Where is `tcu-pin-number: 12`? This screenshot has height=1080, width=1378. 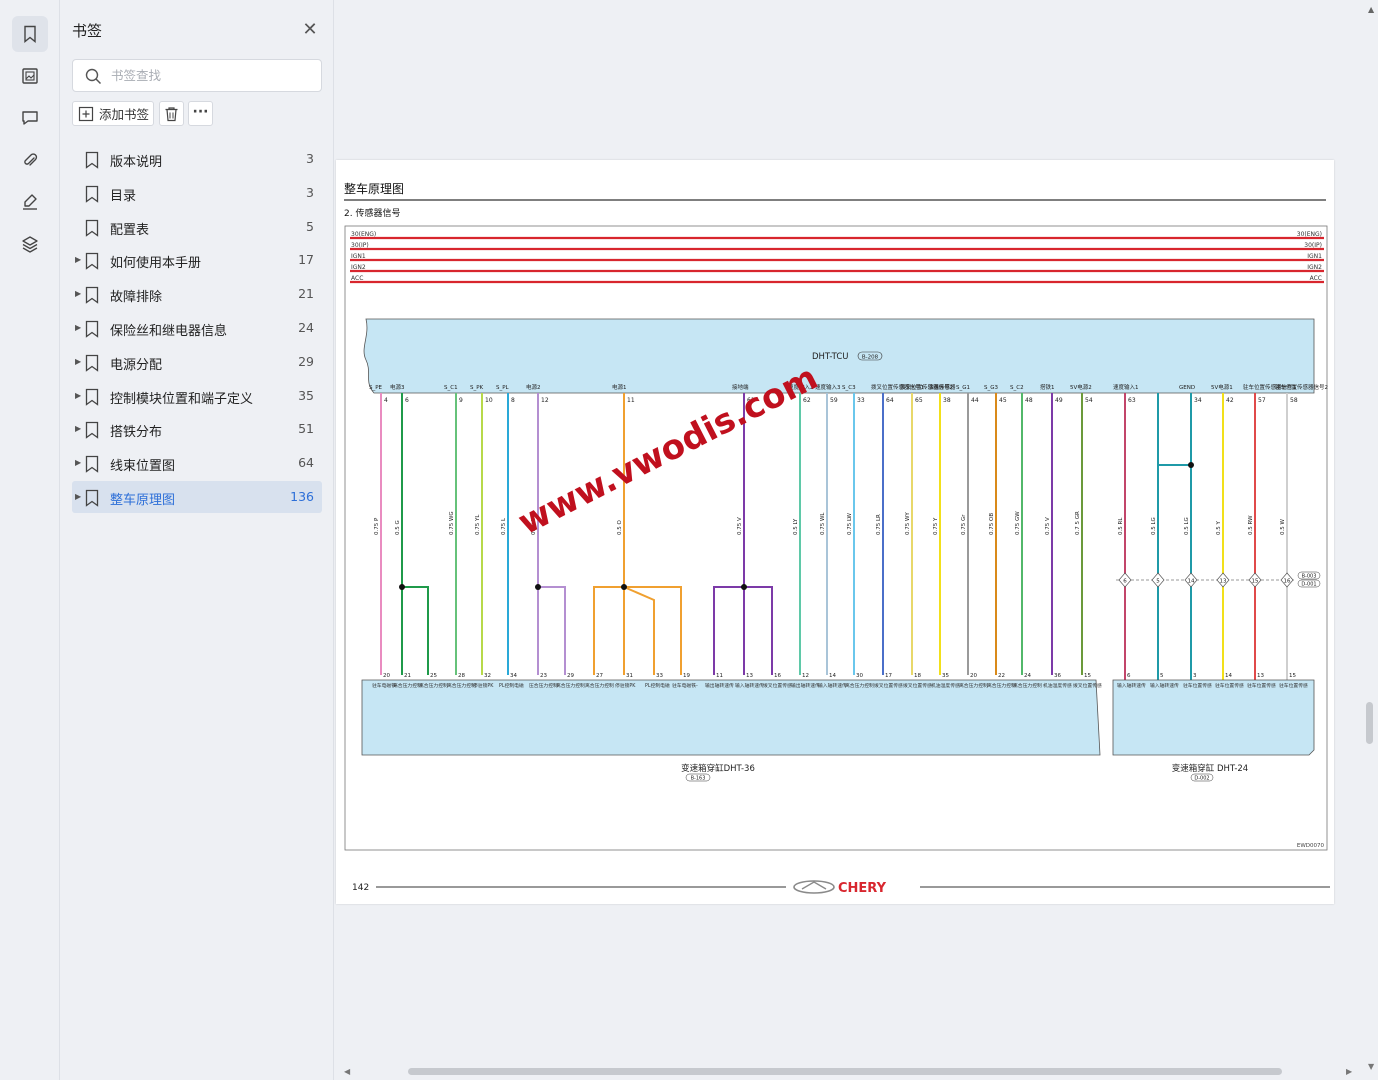 tcu-pin-number: 12 is located at coordinates (545, 400).